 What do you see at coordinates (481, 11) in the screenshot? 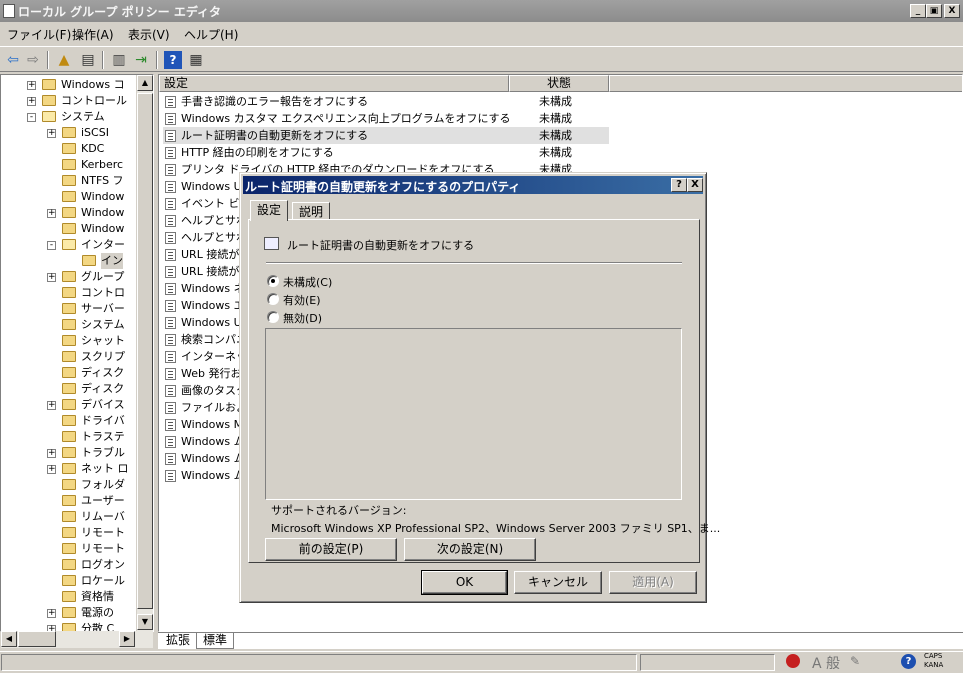
I see `window-title-bar: ローカル グループ ポリシー エディタ _ ▣ X` at bounding box center [481, 11].